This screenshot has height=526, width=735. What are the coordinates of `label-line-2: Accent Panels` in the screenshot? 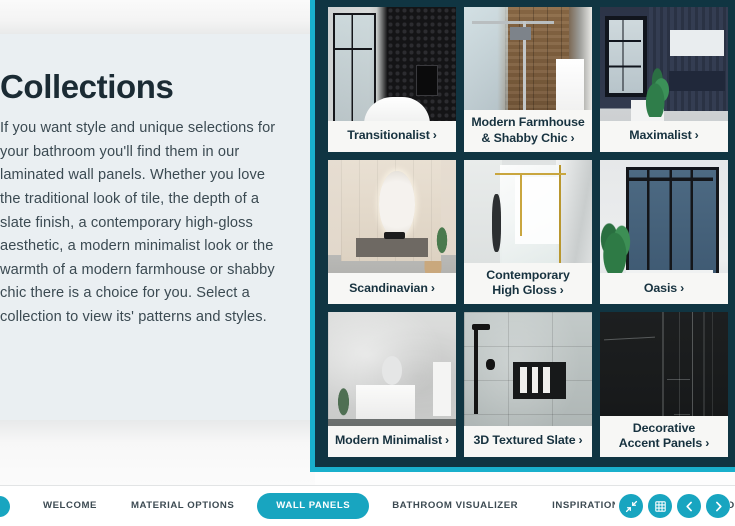 It's located at (660, 442).